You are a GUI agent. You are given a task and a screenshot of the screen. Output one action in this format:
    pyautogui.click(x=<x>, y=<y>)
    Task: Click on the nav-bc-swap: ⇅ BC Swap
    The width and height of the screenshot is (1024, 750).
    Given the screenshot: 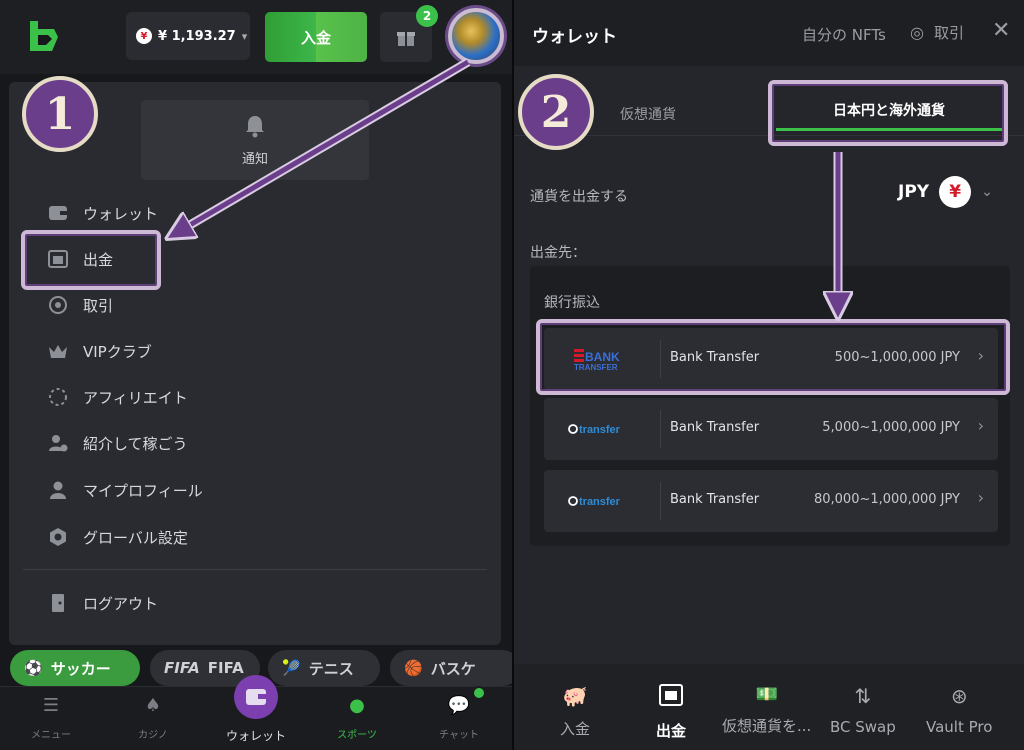 What is the action you would take?
    pyautogui.click(x=863, y=710)
    